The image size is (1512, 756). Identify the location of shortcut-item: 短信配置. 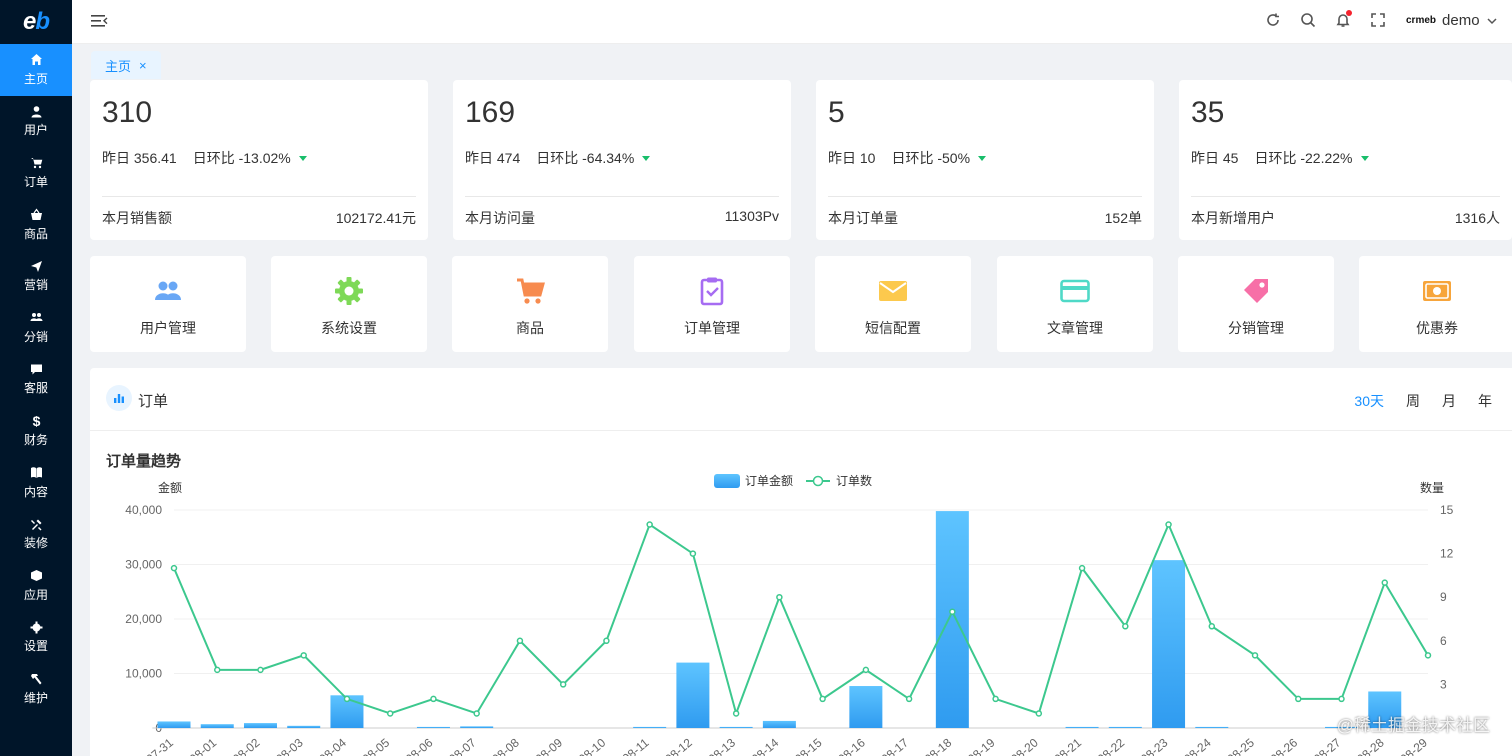
(893, 304).